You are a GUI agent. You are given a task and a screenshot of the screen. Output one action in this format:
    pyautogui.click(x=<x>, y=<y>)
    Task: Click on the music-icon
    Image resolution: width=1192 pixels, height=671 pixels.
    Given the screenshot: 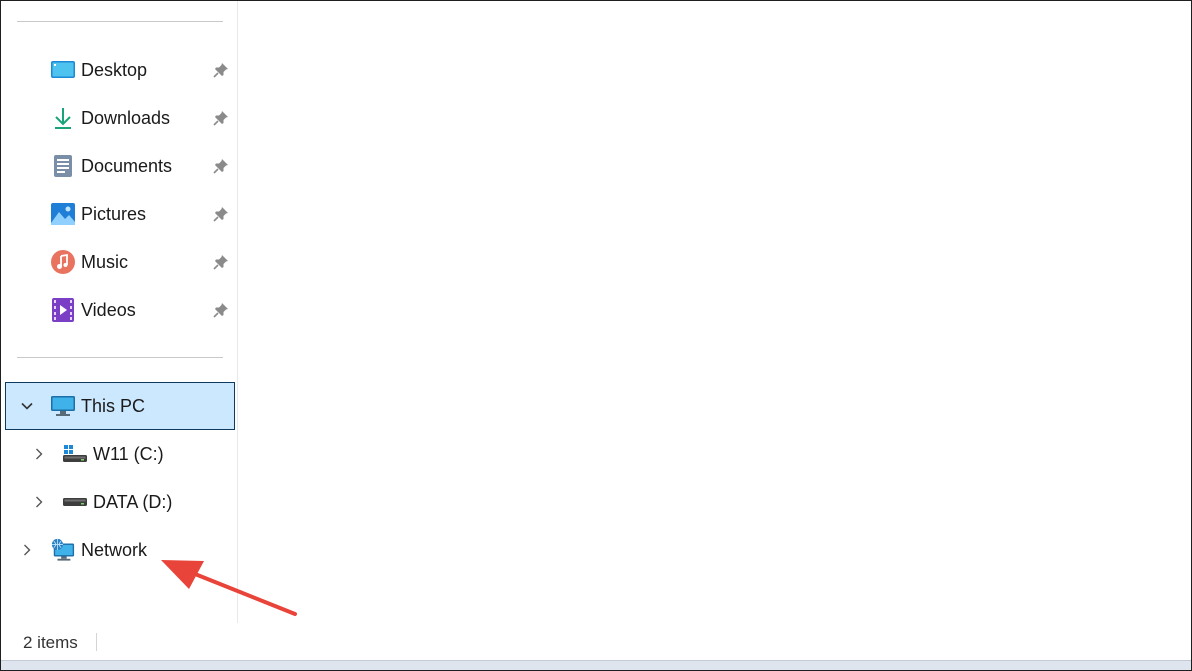 What is the action you would take?
    pyautogui.click(x=63, y=262)
    